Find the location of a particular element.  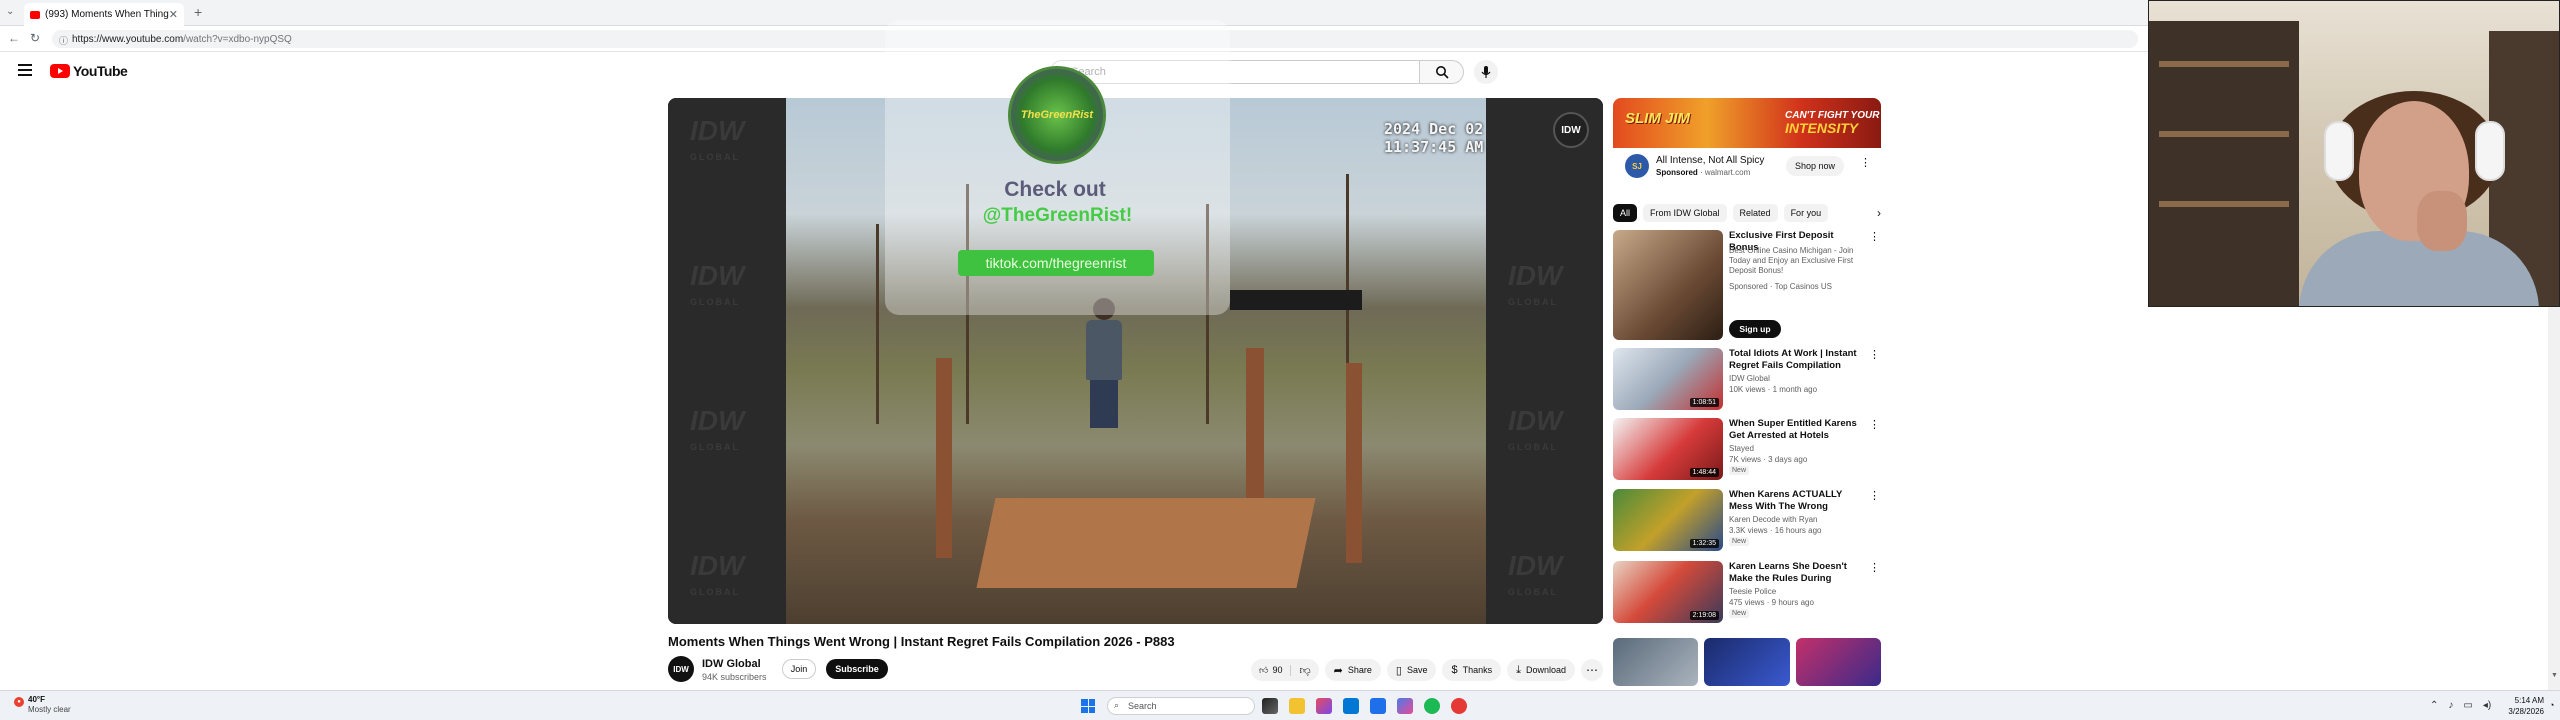

dislike-button: 👎︎ is located at coordinates (1304, 670).